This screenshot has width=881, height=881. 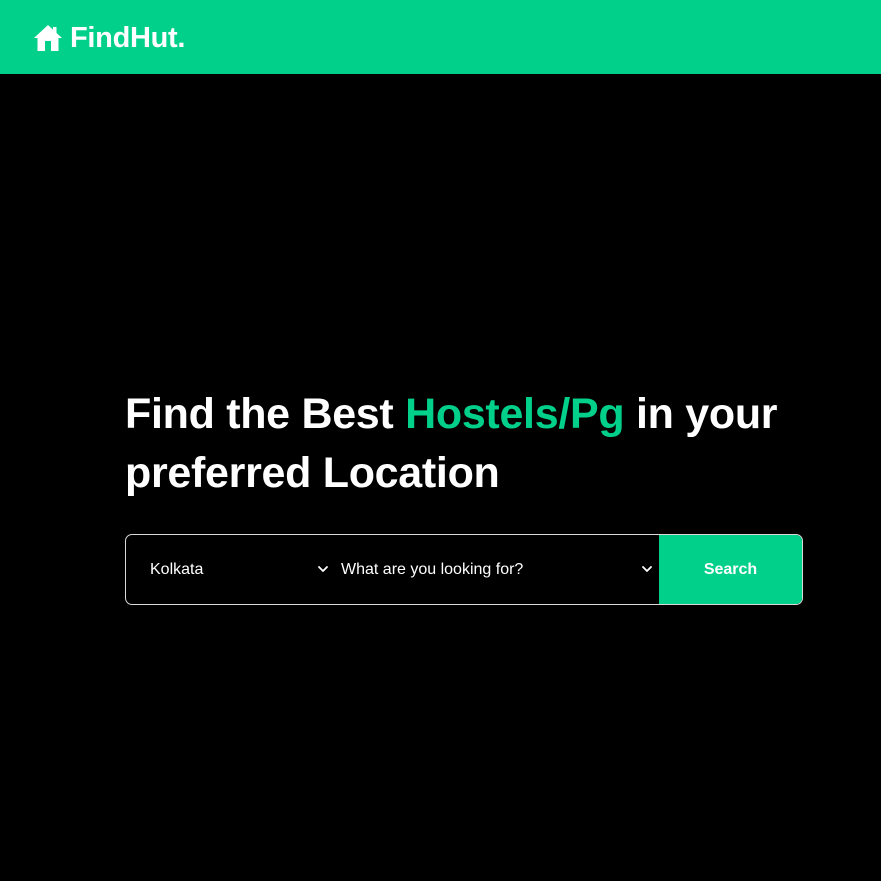 I want to click on location-select-value: Kolkata, so click(x=177, y=569).